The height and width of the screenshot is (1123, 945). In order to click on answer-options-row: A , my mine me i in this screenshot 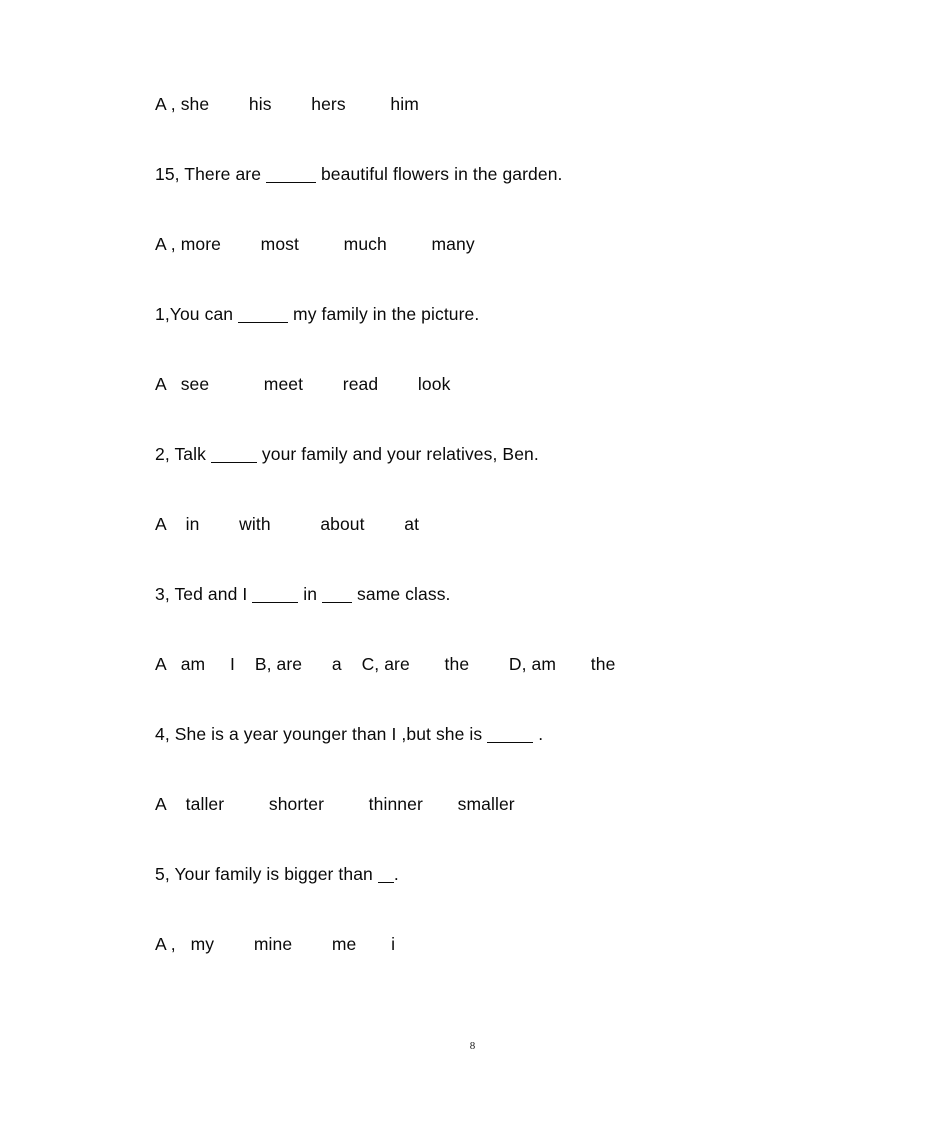, I will do `click(275, 944)`.